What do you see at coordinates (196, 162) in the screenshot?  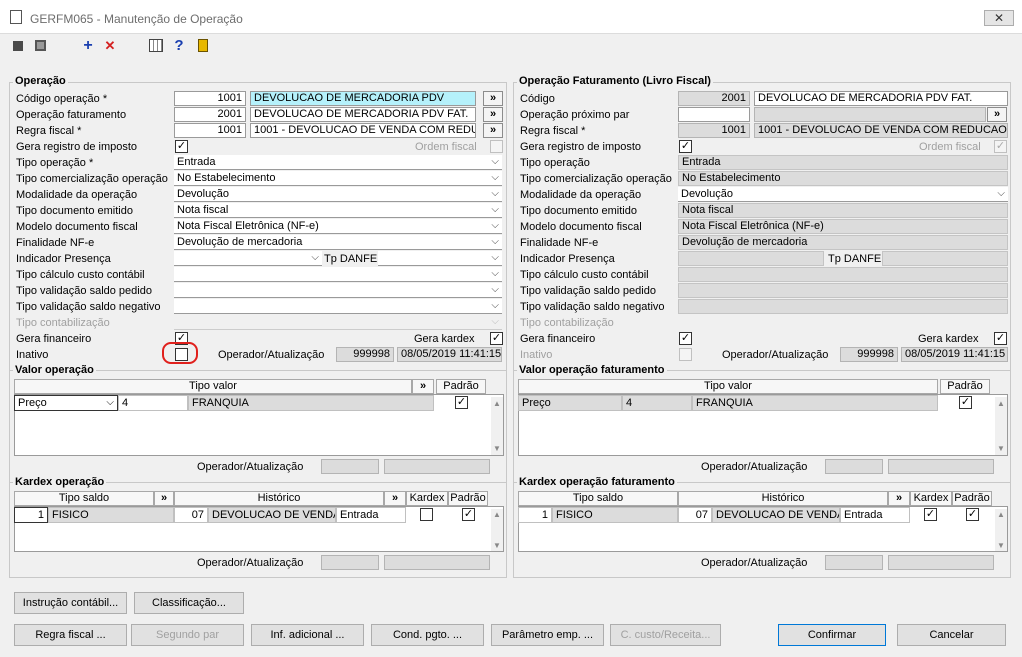 I see `tipo-operacao-value: Entrada` at bounding box center [196, 162].